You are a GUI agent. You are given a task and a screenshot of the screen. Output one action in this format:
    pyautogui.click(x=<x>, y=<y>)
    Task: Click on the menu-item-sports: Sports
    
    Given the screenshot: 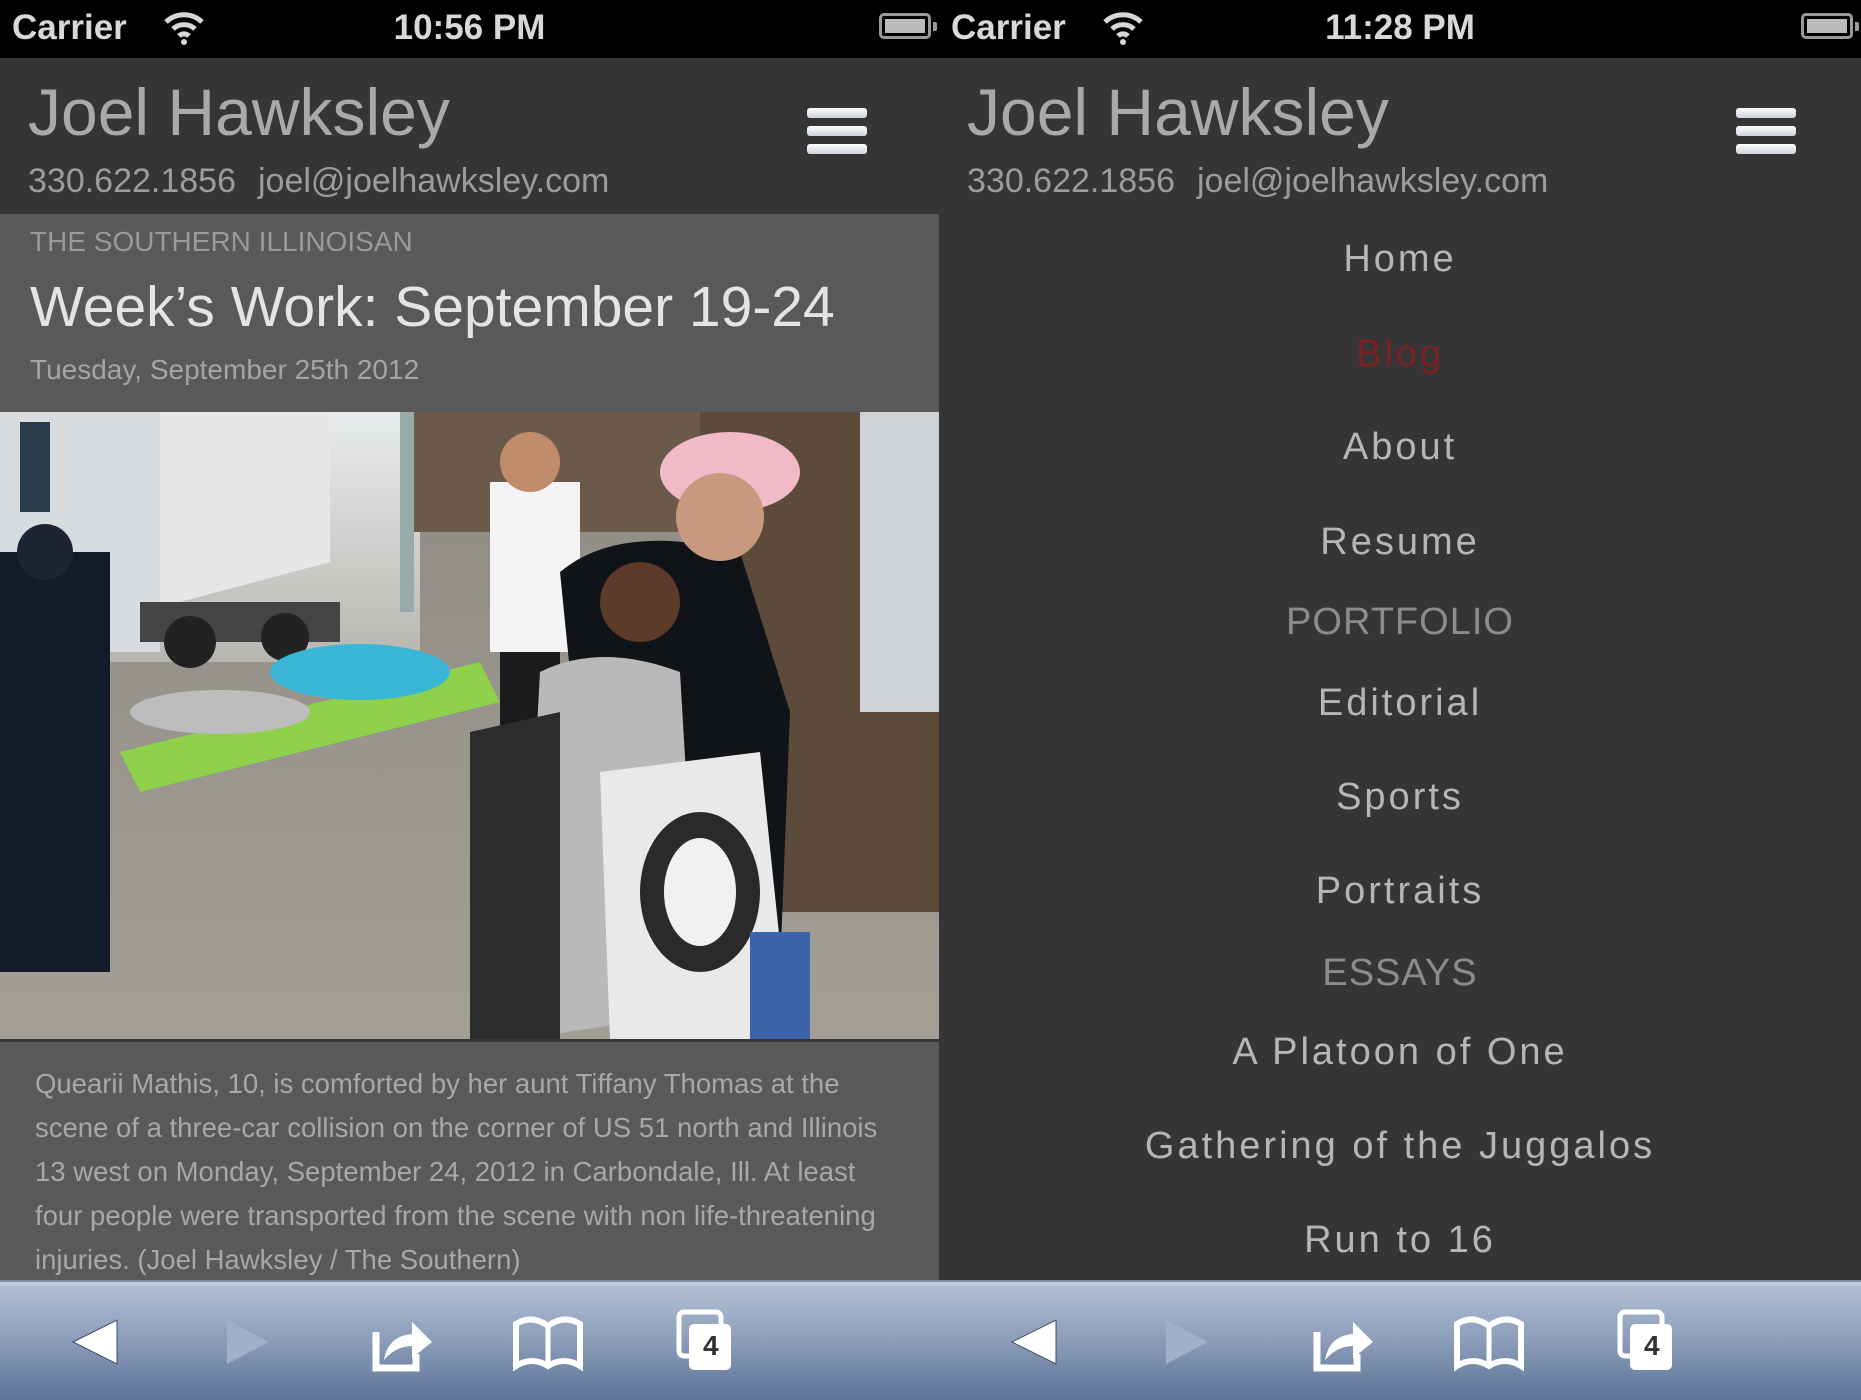 What is the action you would take?
    pyautogui.click(x=1400, y=797)
    